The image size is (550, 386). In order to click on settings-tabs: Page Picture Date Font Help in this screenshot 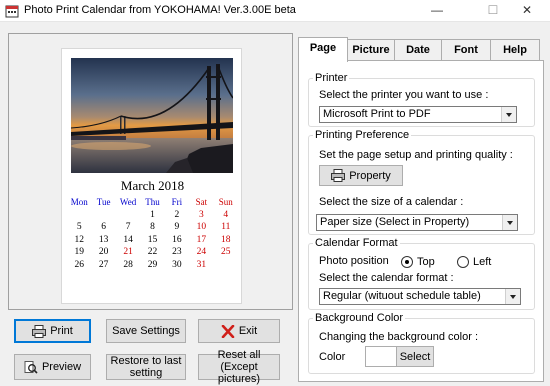, I will do `click(421, 49)`.